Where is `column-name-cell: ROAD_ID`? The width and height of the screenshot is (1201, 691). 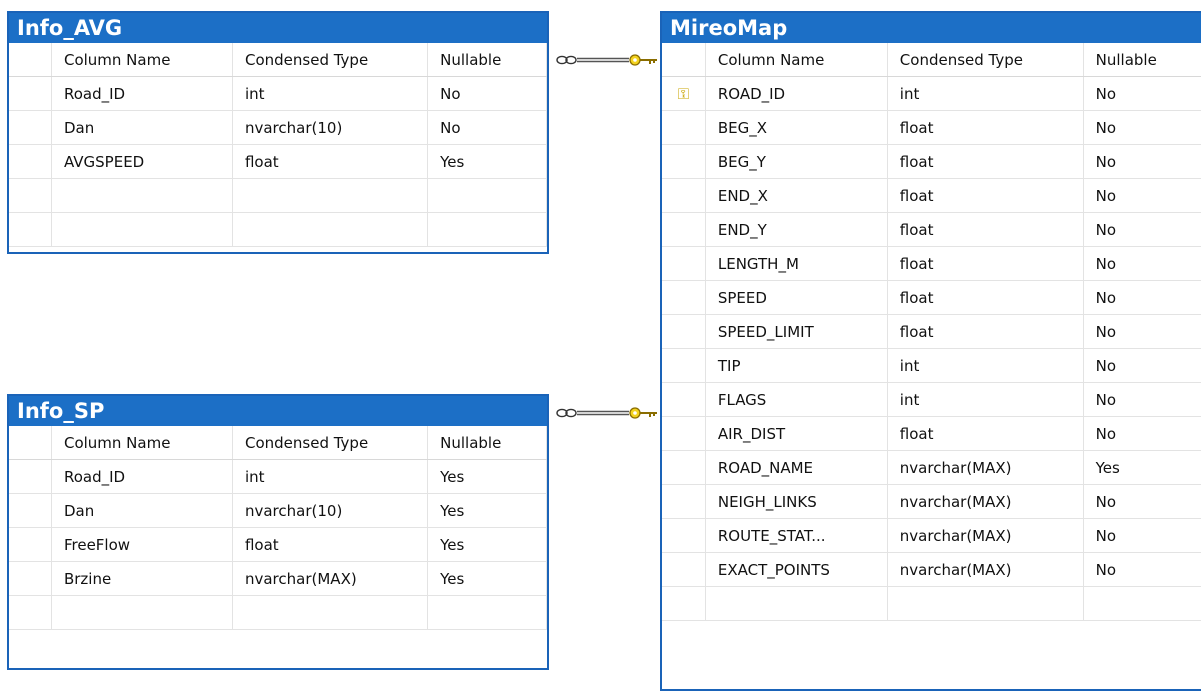 column-name-cell: ROAD_ID is located at coordinates (796, 93).